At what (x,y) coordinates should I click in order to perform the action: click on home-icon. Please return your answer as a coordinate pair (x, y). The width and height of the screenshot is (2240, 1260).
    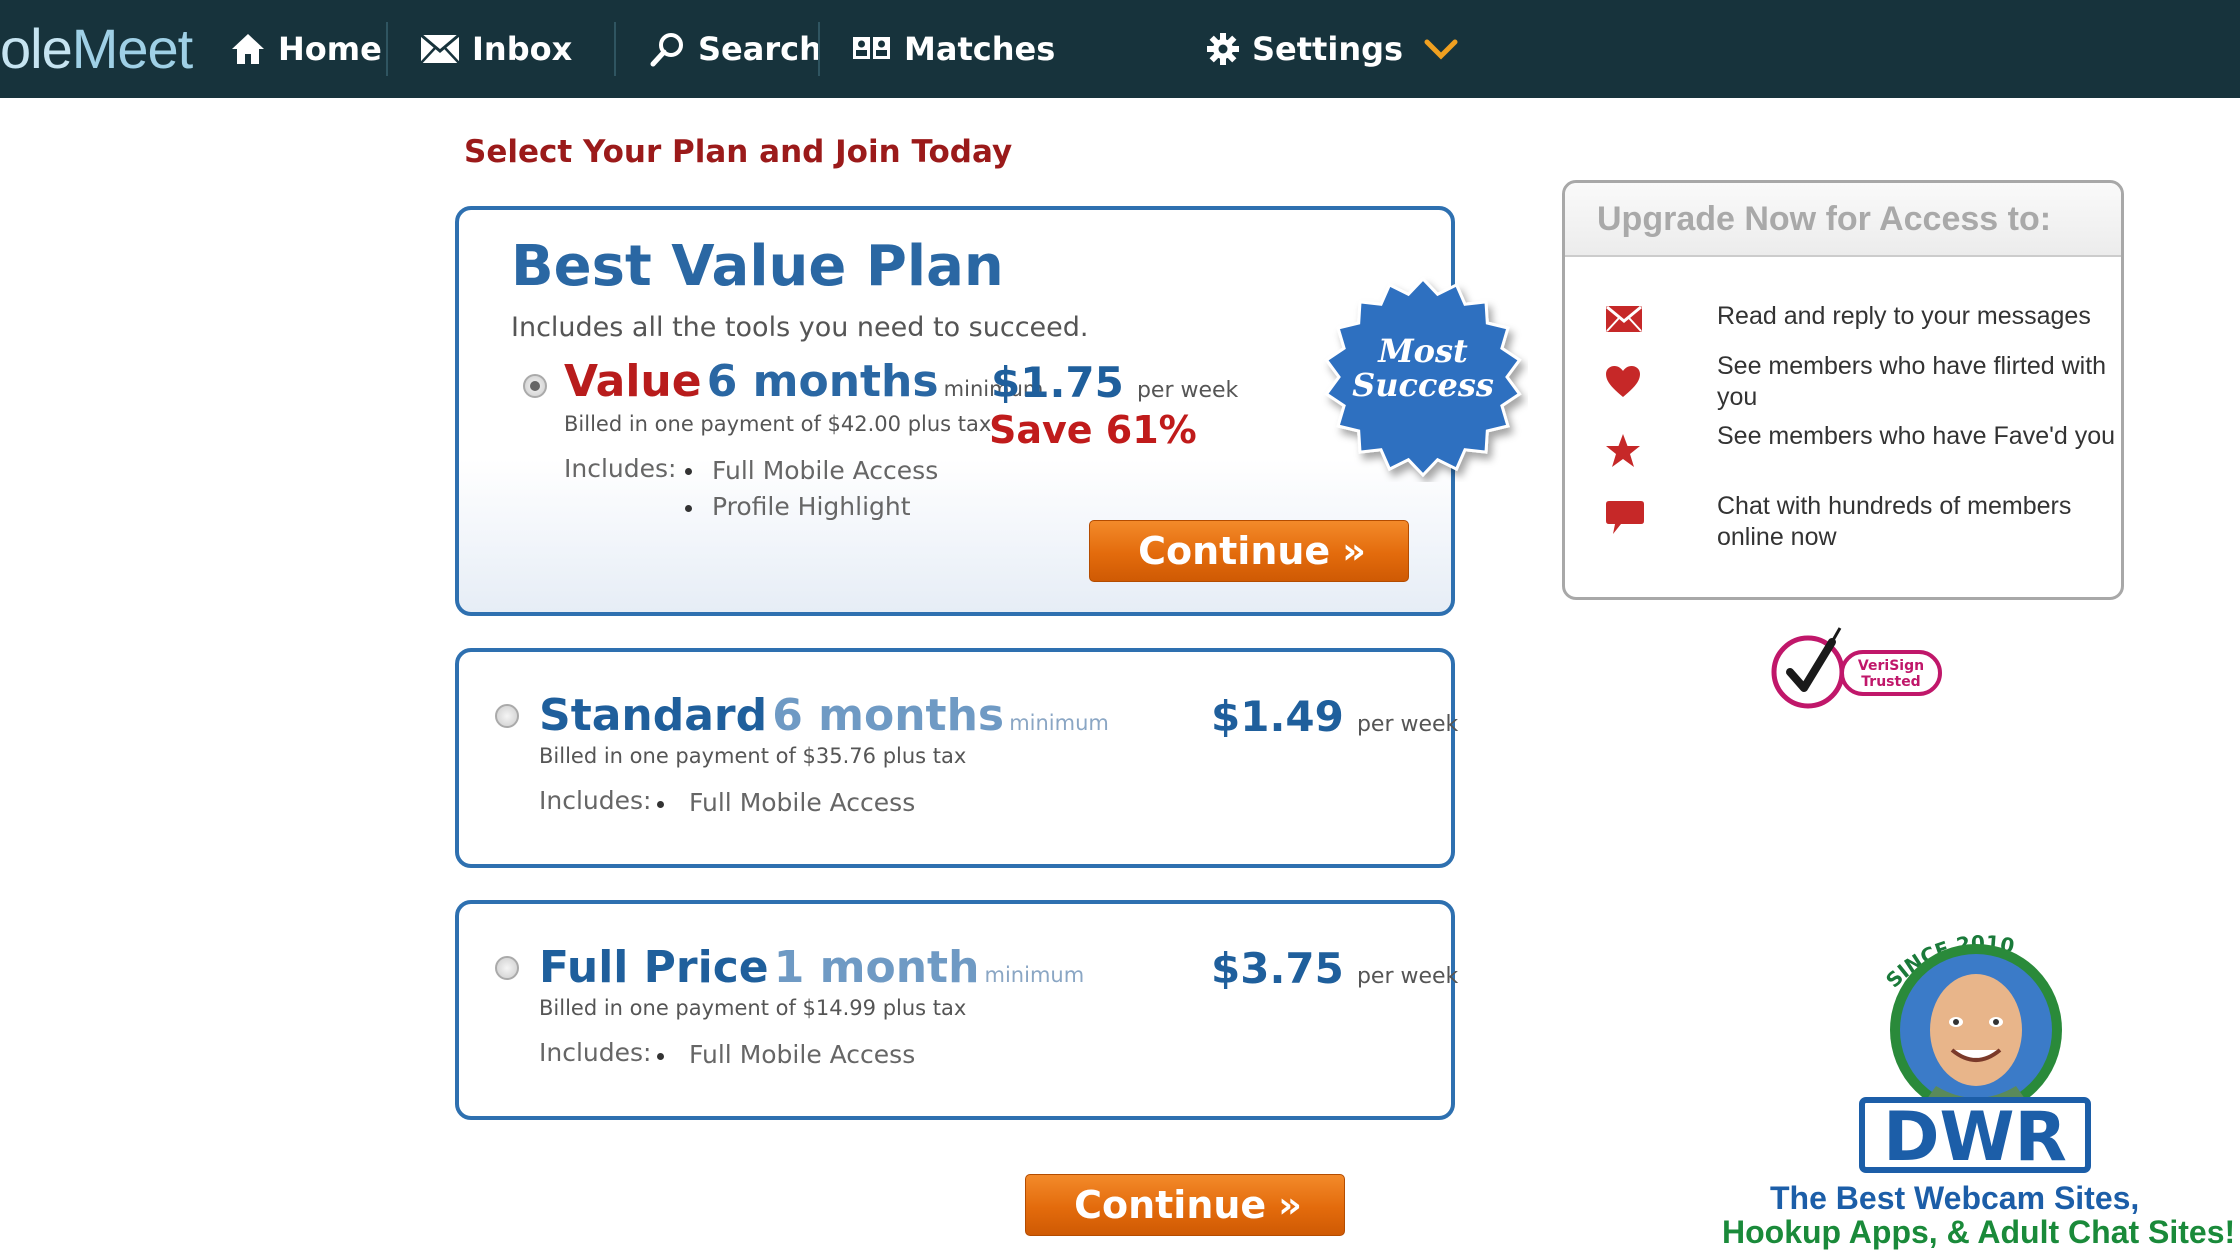
    Looking at the image, I should click on (248, 49).